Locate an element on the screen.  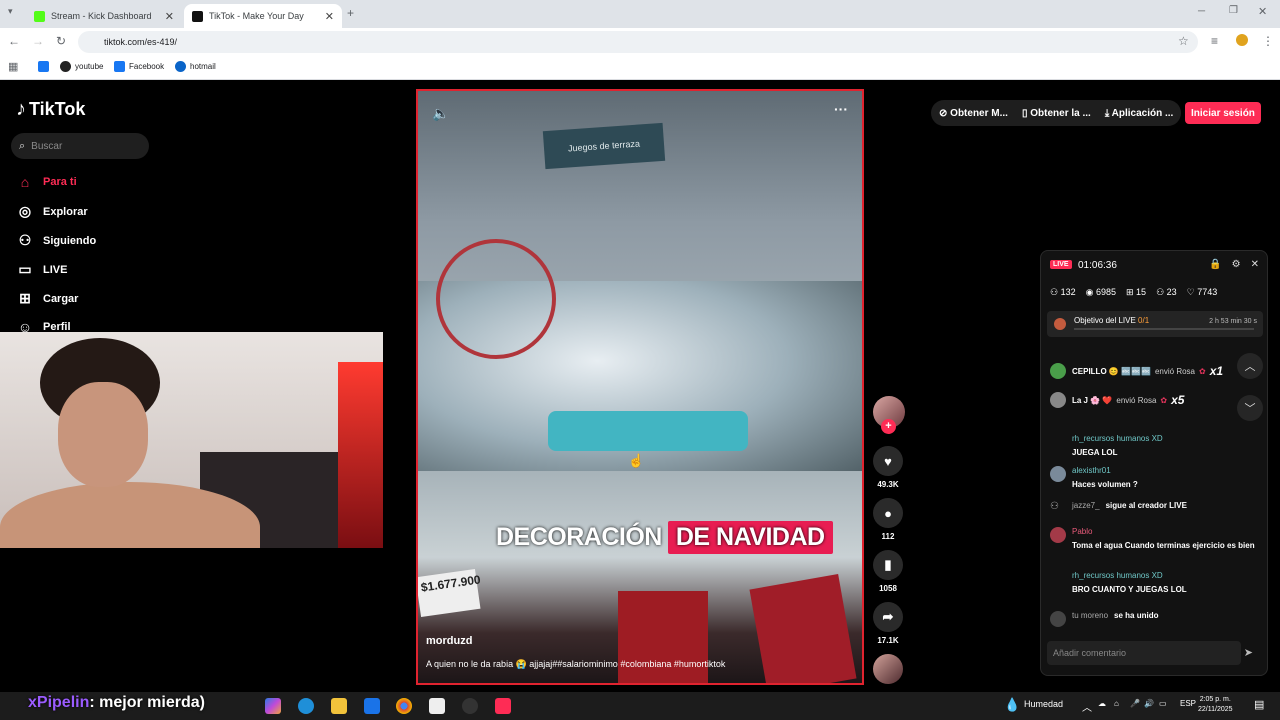
login-button: Iniciar sesión is located at coordinates (1223, 113).